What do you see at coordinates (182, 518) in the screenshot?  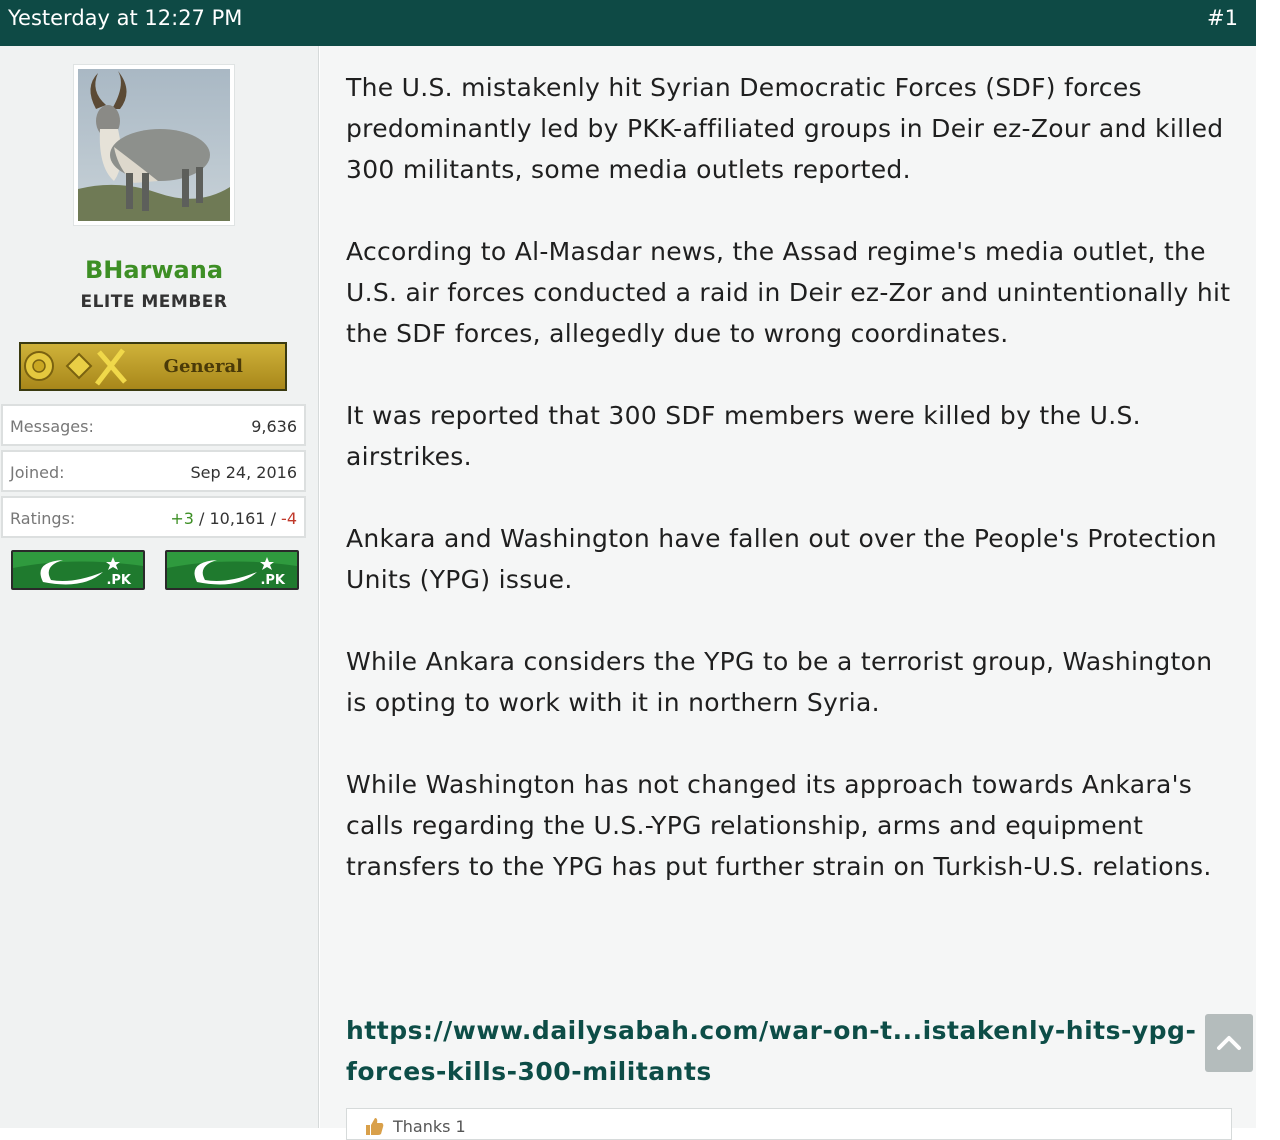 I see `ratings-positive: +3` at bounding box center [182, 518].